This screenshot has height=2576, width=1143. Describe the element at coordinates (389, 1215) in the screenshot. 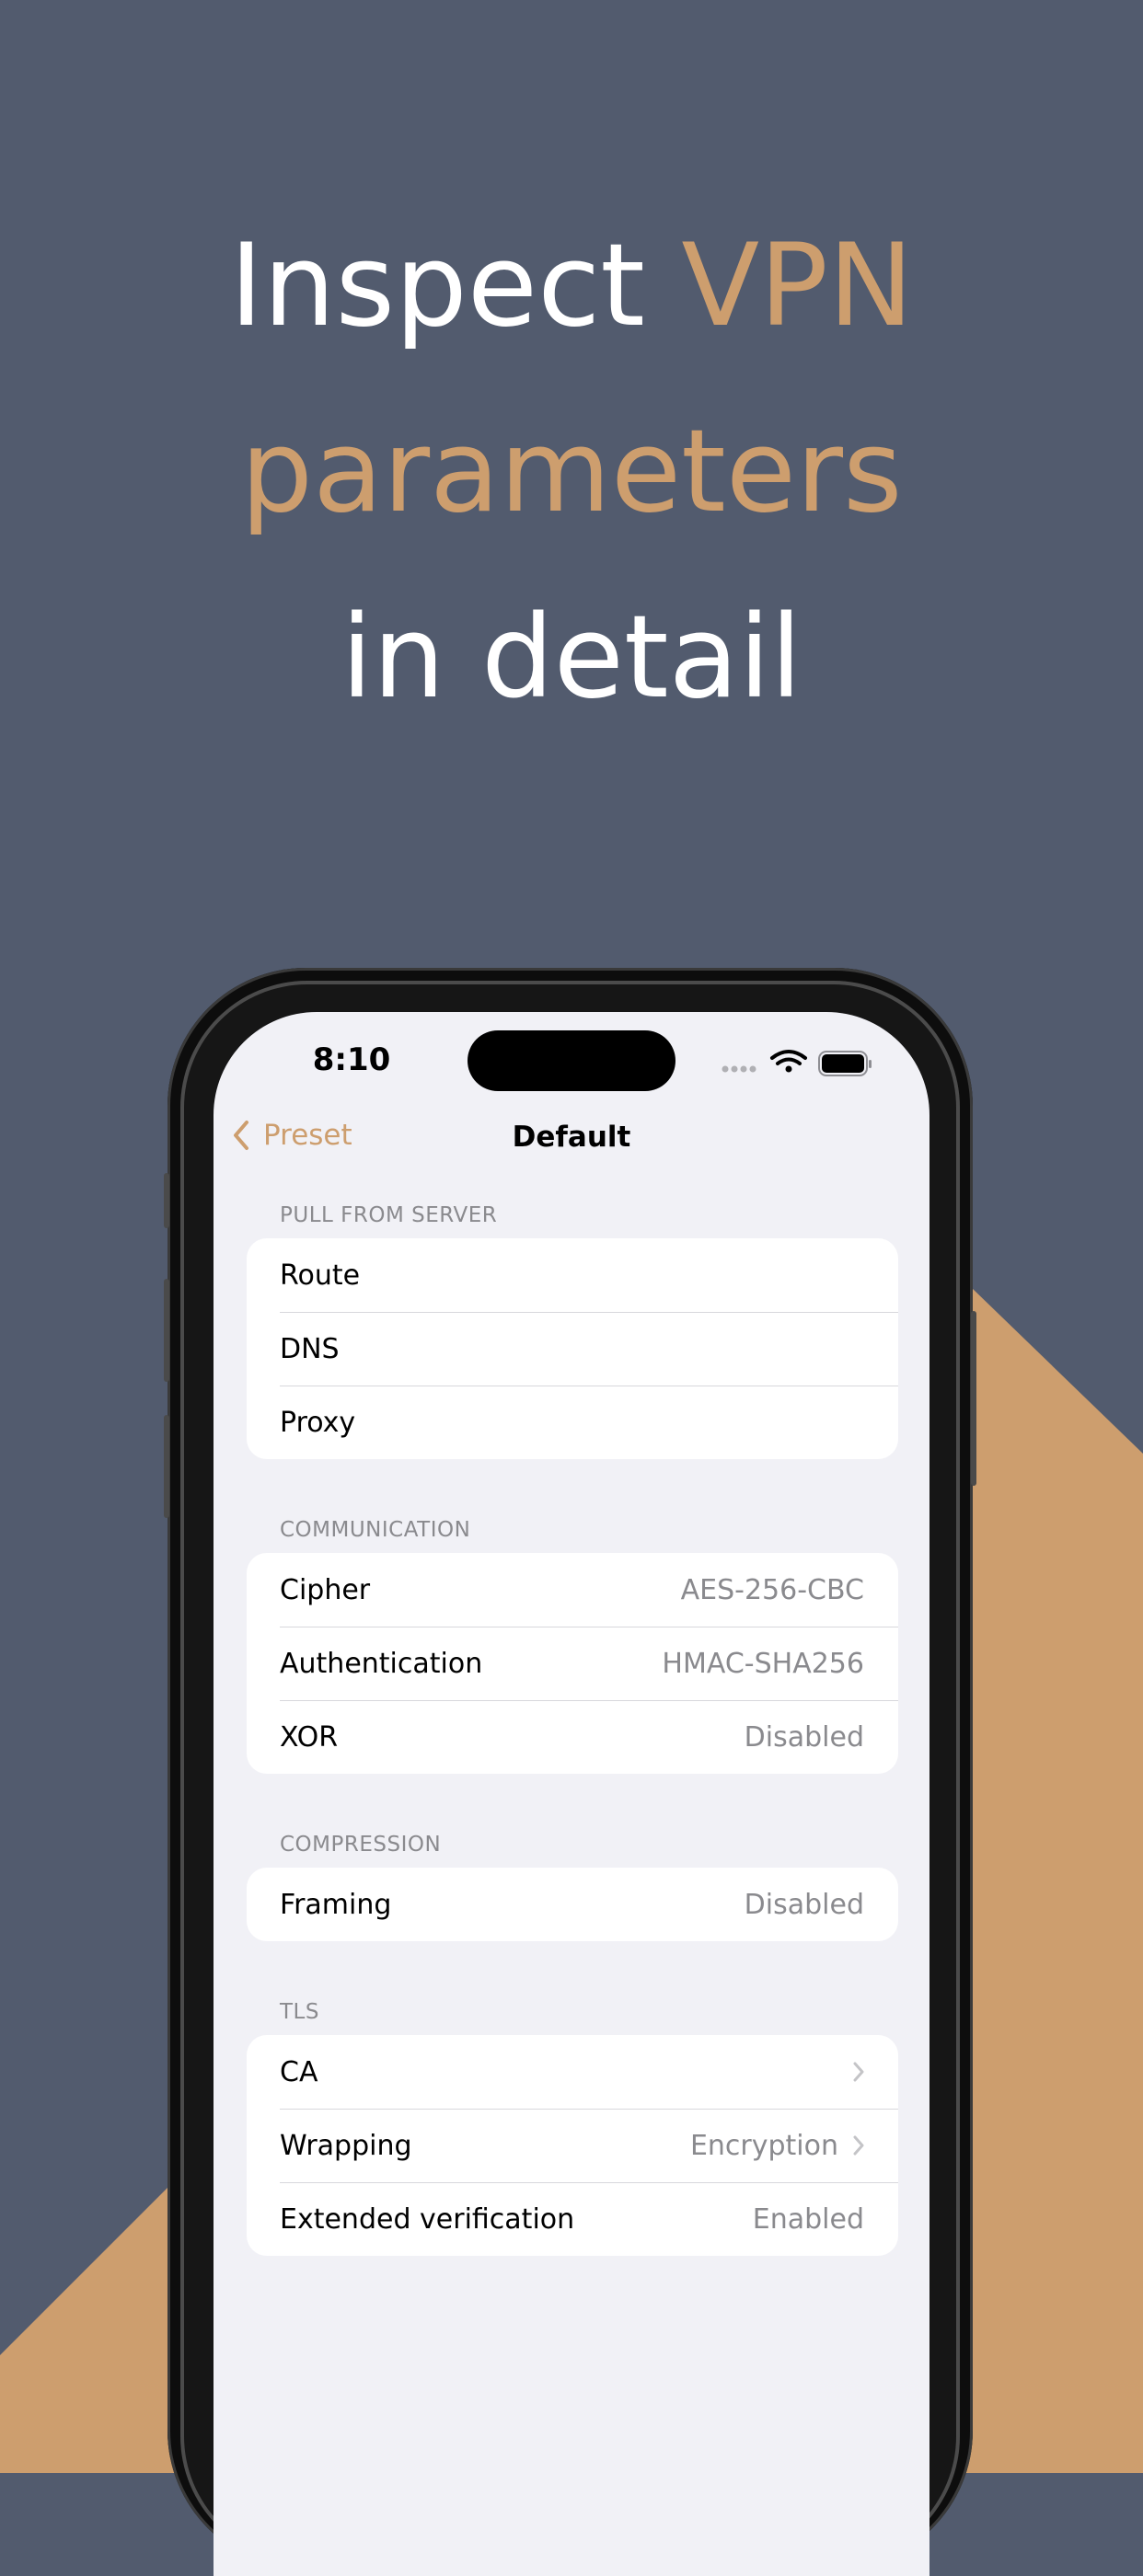

I see `section-header-pull-from-server: PULL FROM SERVER` at that location.